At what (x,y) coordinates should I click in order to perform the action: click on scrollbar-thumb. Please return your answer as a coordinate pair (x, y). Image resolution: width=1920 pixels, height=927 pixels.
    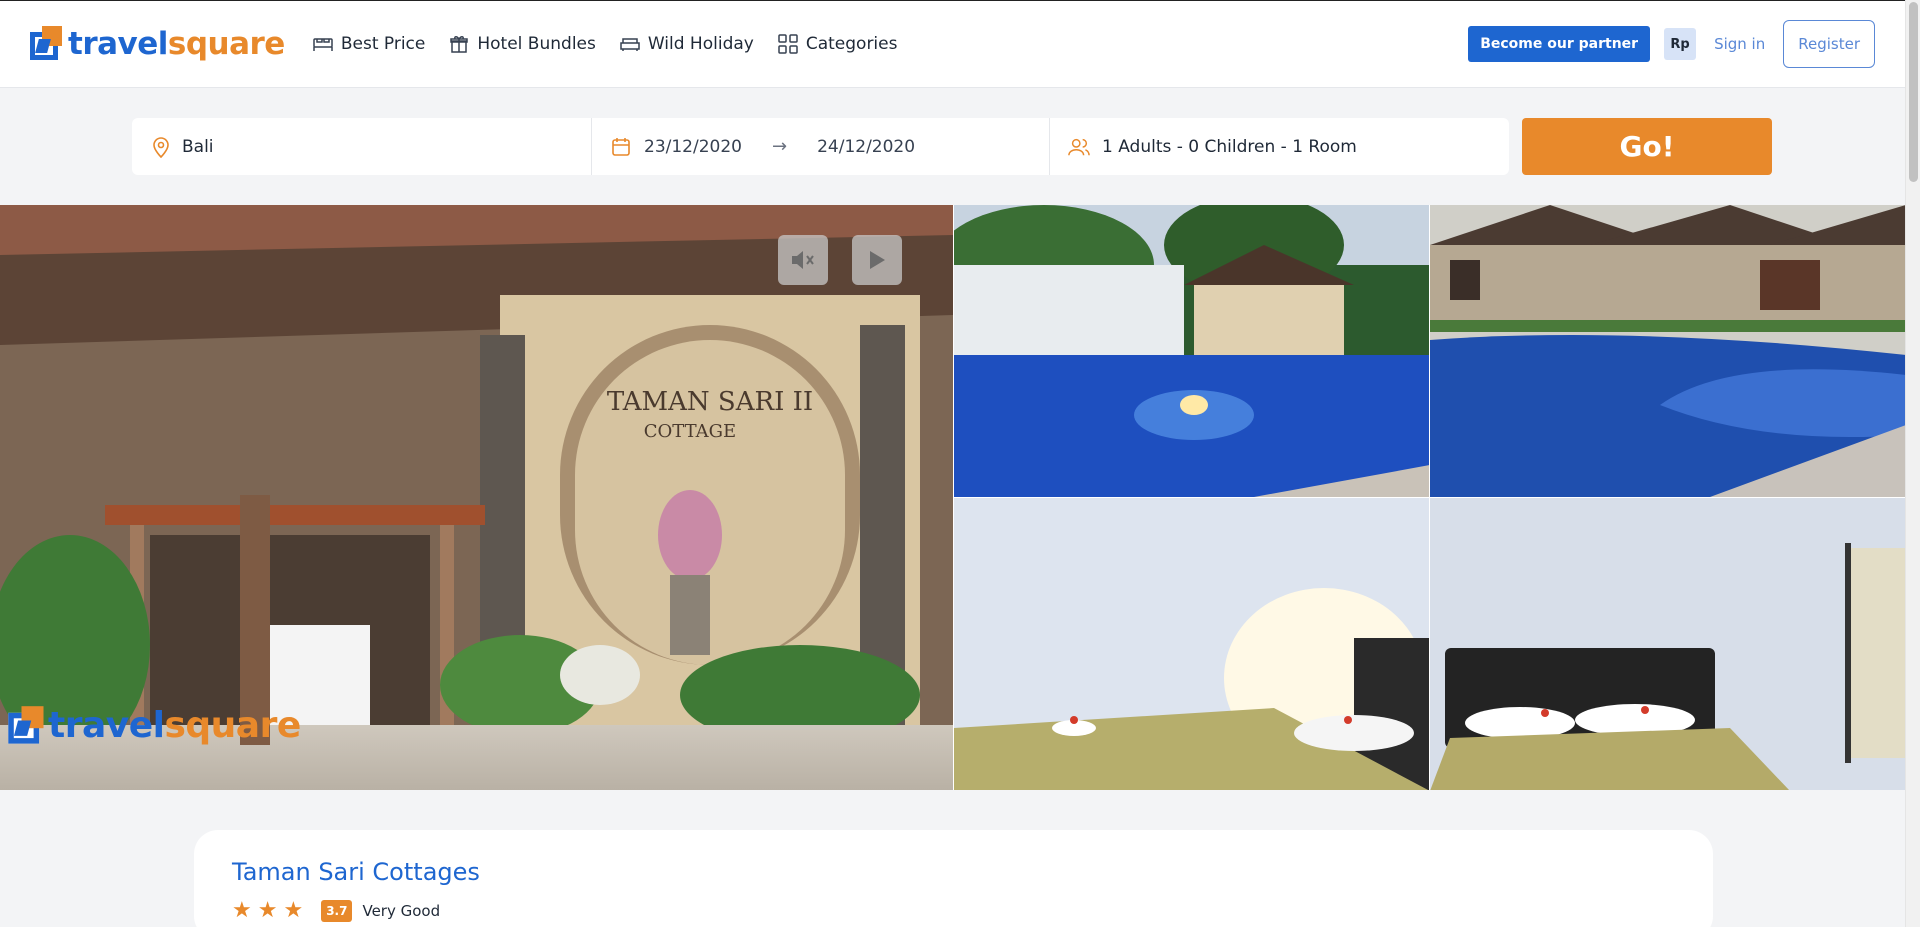
    Looking at the image, I should click on (1913, 92).